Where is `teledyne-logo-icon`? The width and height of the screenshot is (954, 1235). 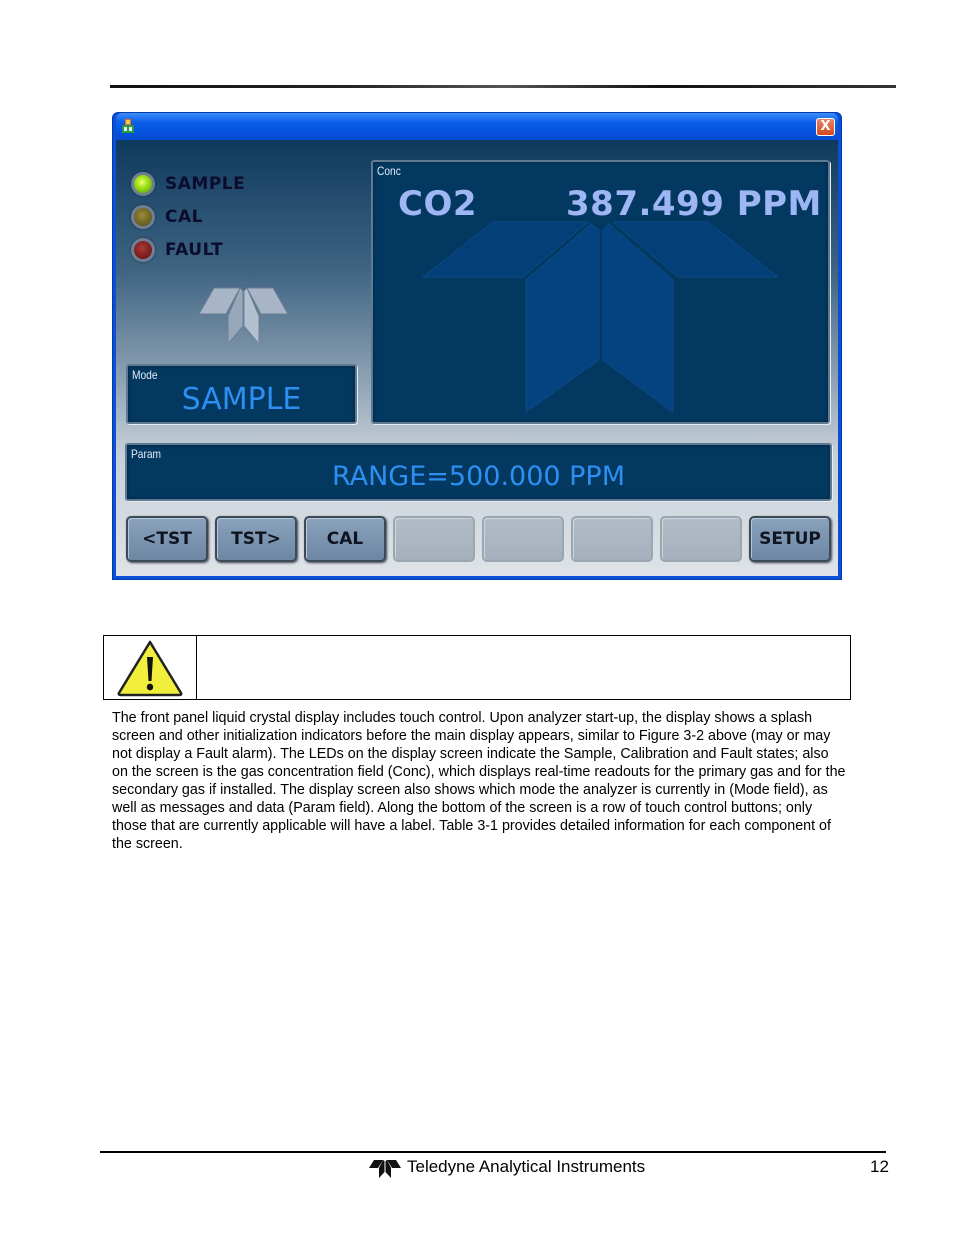
teledyne-logo-icon is located at coordinates (243, 314).